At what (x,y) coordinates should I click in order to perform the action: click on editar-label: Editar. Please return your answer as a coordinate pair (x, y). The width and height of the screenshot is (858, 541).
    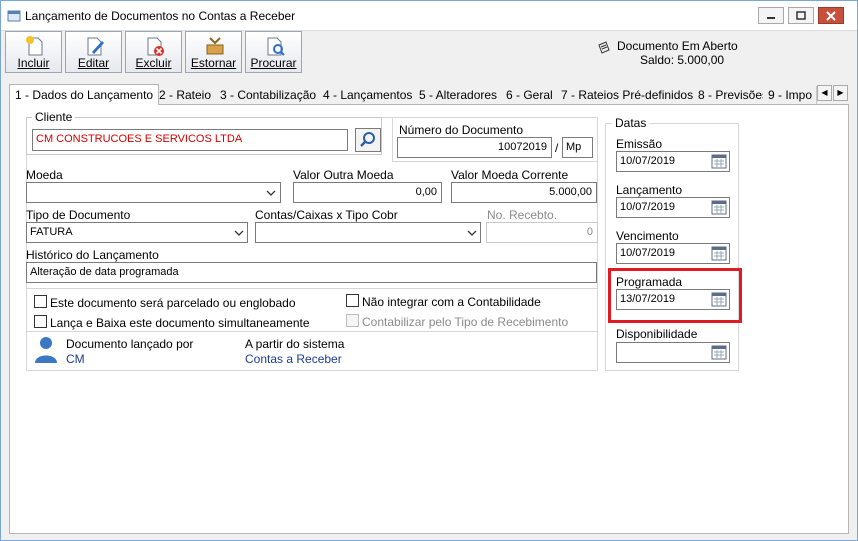
    Looking at the image, I should click on (93, 63).